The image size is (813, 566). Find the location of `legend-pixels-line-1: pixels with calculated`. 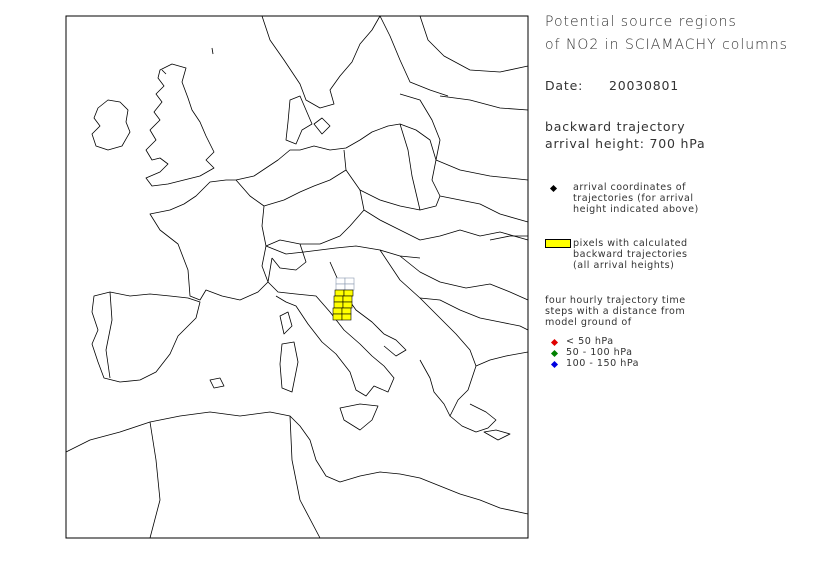

legend-pixels-line-1: pixels with calculated is located at coordinates (630, 243).